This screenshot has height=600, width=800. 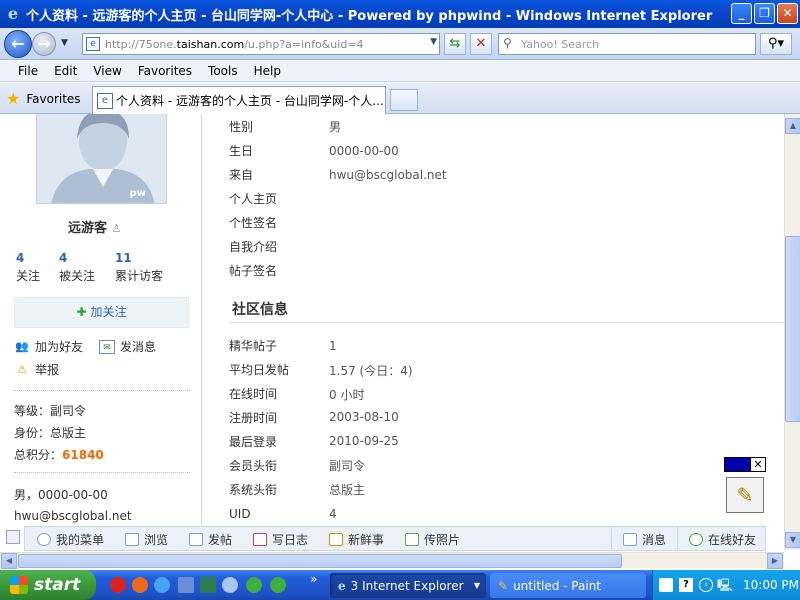 What do you see at coordinates (557, 585) in the screenshot?
I see `taskbar-item-label: untitled - Paint` at bounding box center [557, 585].